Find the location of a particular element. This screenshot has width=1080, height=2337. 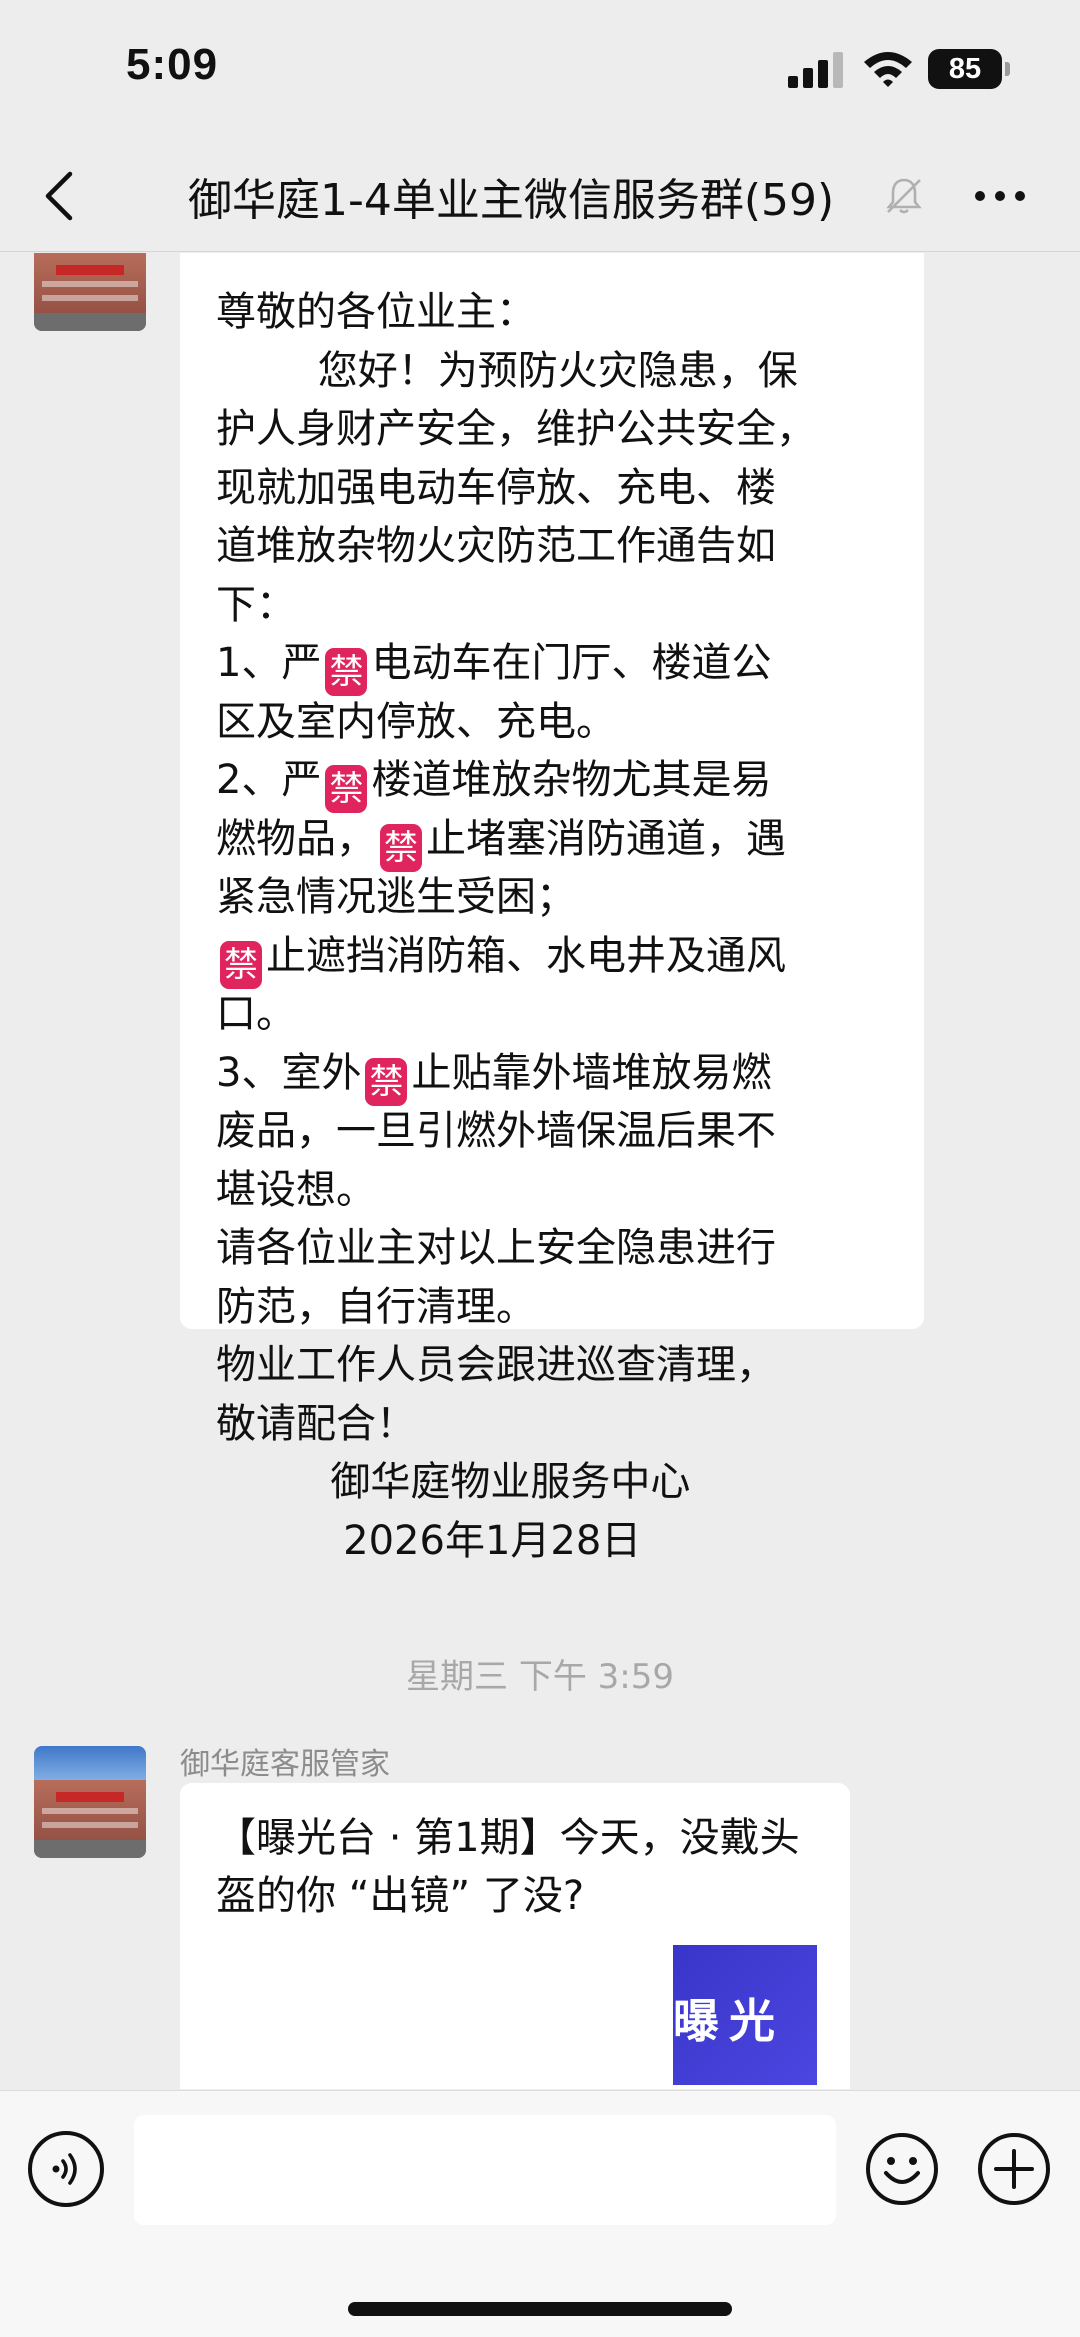

more-icon is located at coordinates (1000, 196).